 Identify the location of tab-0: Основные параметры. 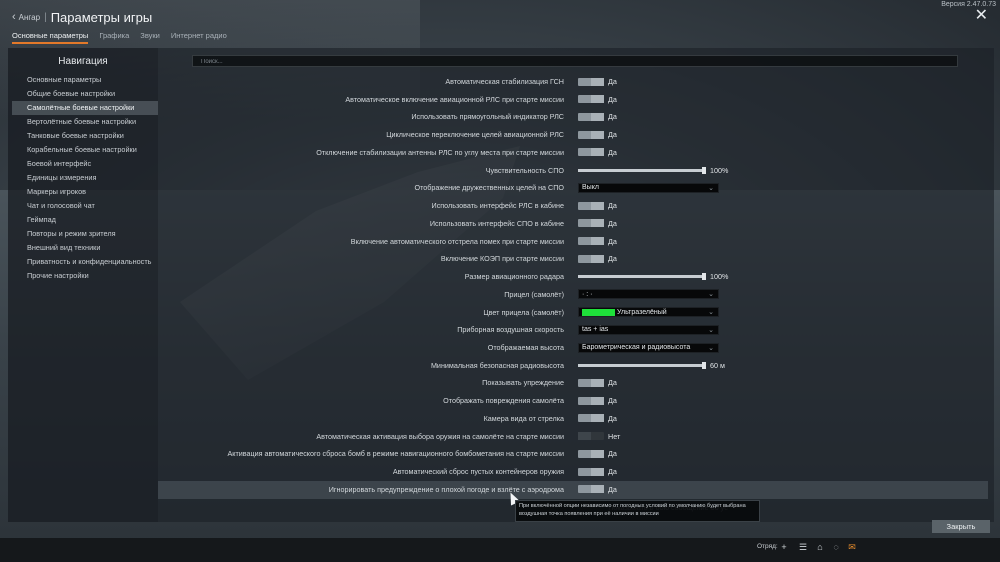
(50, 37).